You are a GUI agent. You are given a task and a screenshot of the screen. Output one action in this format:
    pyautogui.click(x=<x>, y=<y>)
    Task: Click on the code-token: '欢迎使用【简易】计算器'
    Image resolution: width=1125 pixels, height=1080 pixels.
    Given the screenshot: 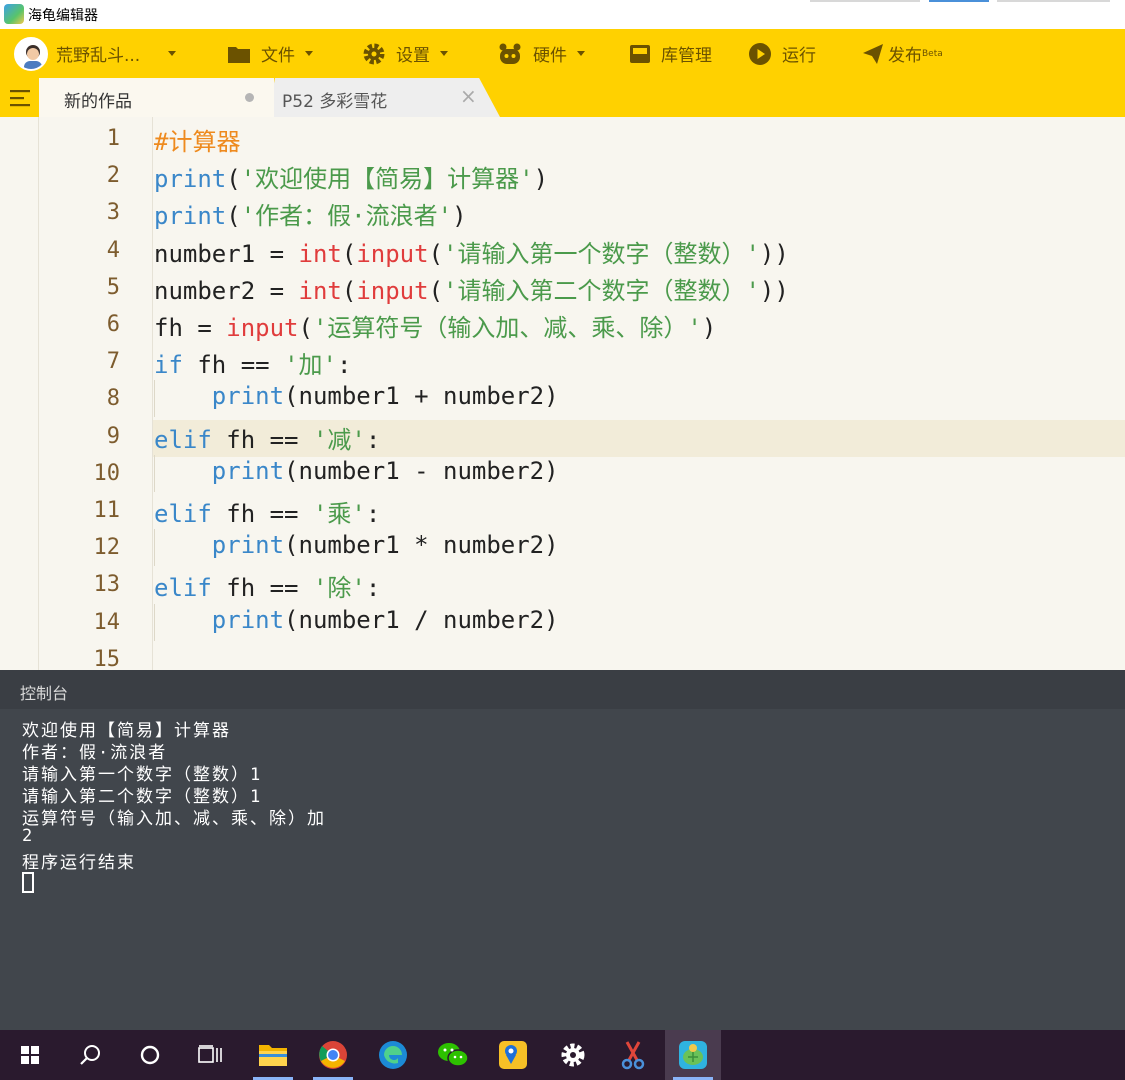 What is the action you would take?
    pyautogui.click(x=387, y=179)
    